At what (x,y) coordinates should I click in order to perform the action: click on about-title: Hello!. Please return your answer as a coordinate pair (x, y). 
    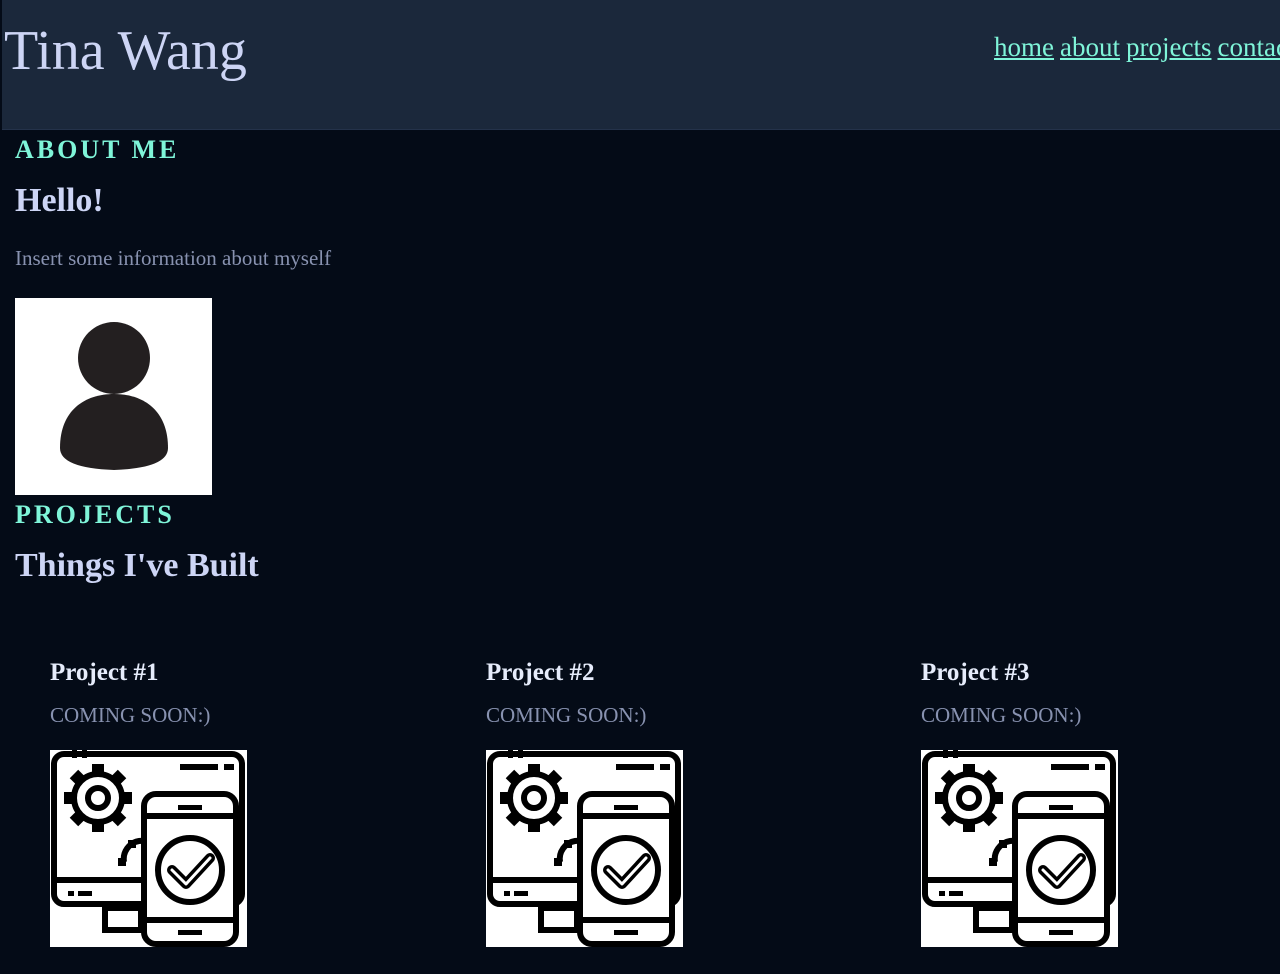
    Looking at the image, I should click on (59, 200).